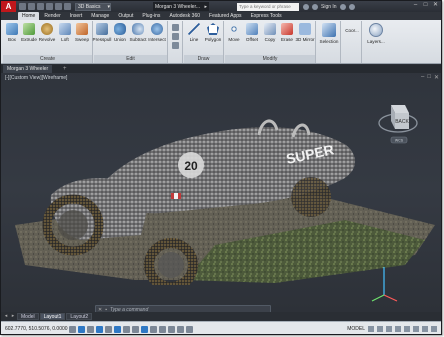  What do you see at coordinates (184, 16) in the screenshot?
I see `tab-autodesk-360: Autodesk 360` at bounding box center [184, 16].